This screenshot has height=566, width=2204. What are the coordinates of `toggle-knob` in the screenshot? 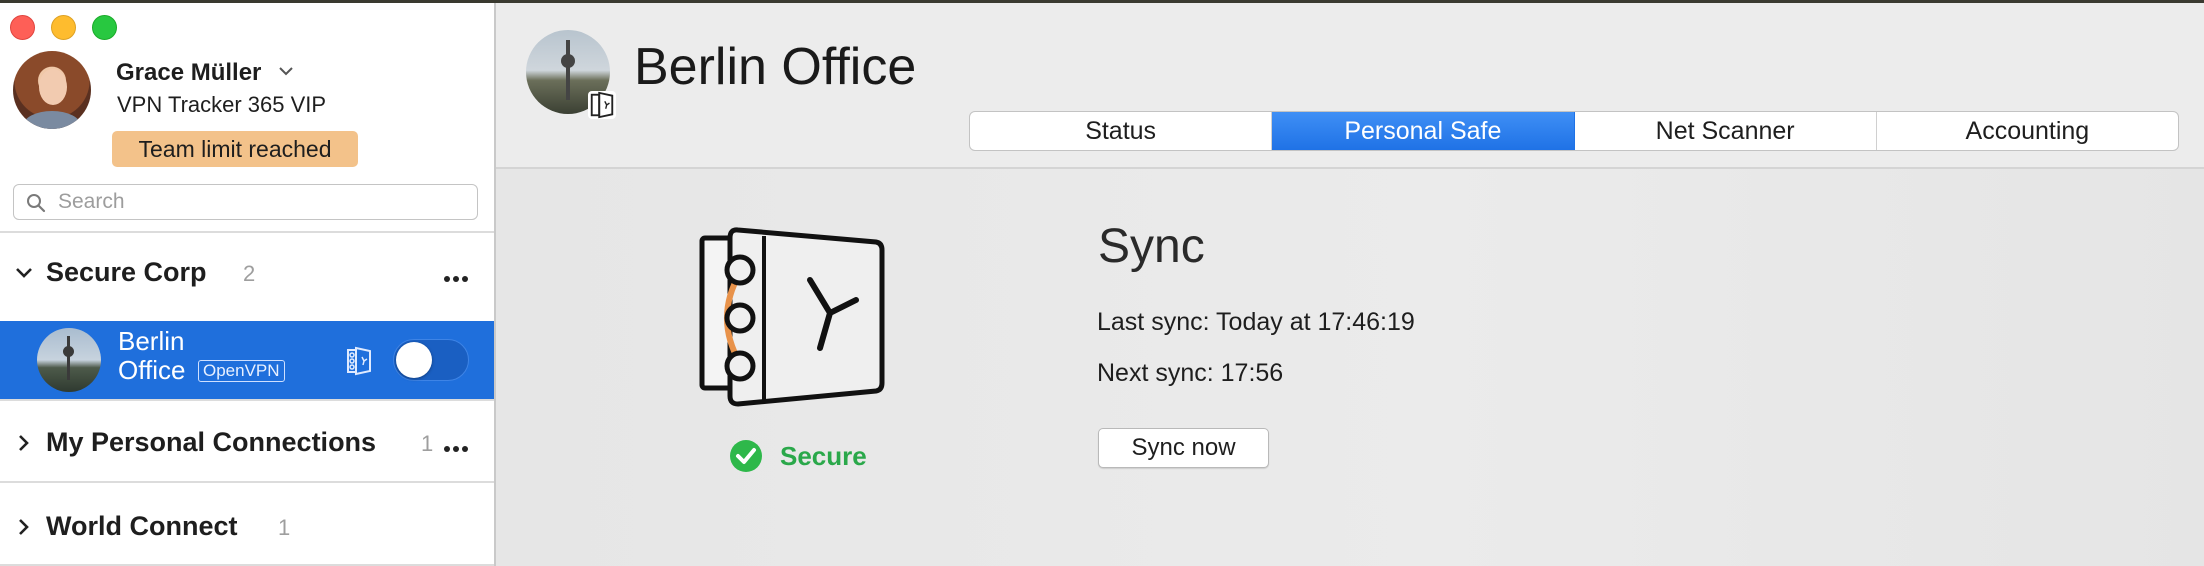 It's located at (414, 360).